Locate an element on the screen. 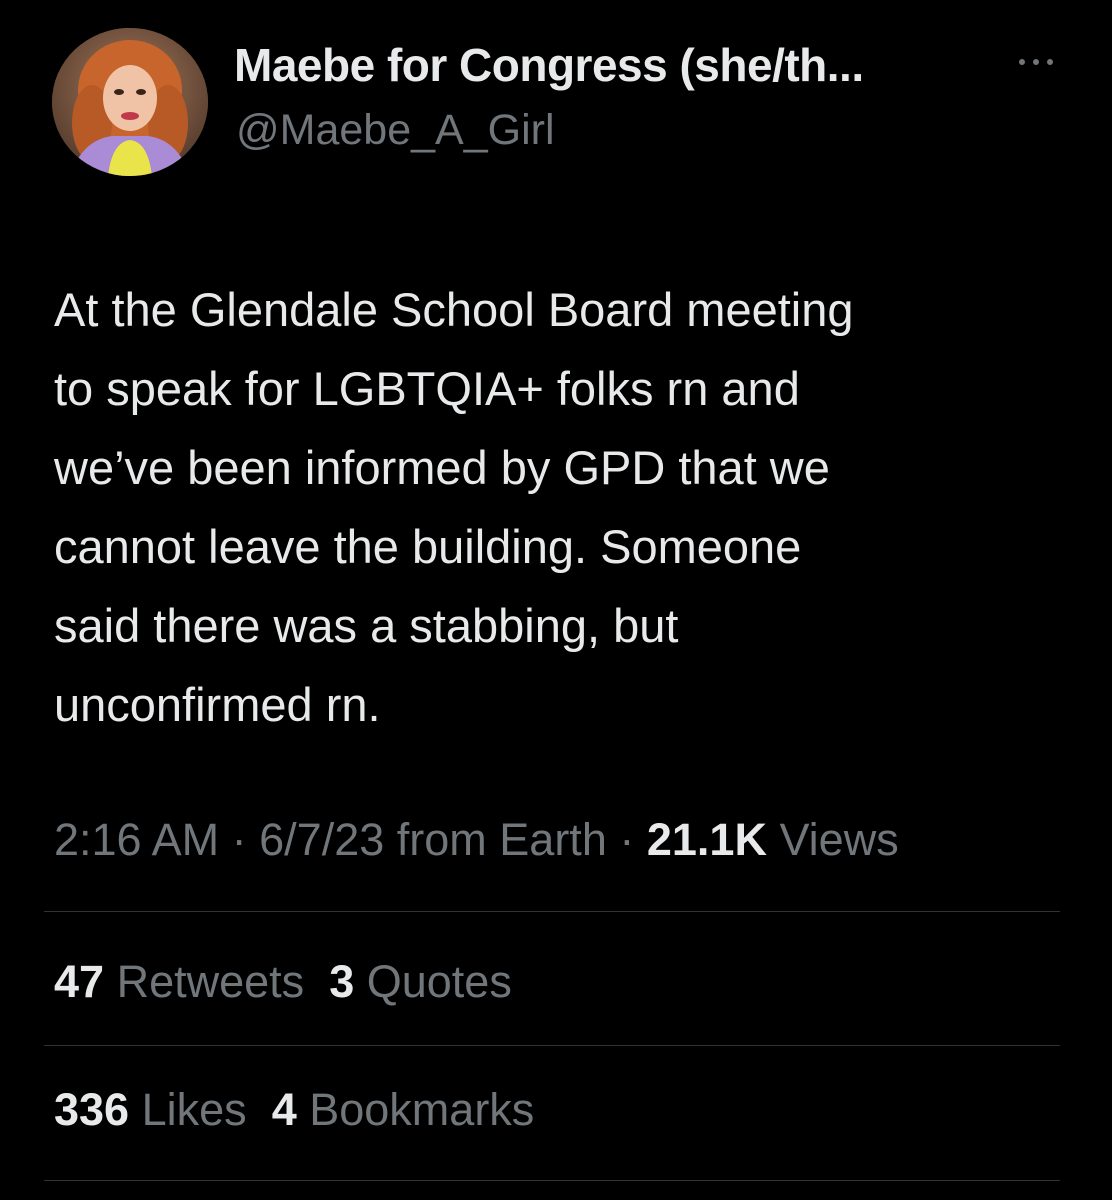 The image size is (1112, 1200). views-count: 21.1K is located at coordinates (706, 839).